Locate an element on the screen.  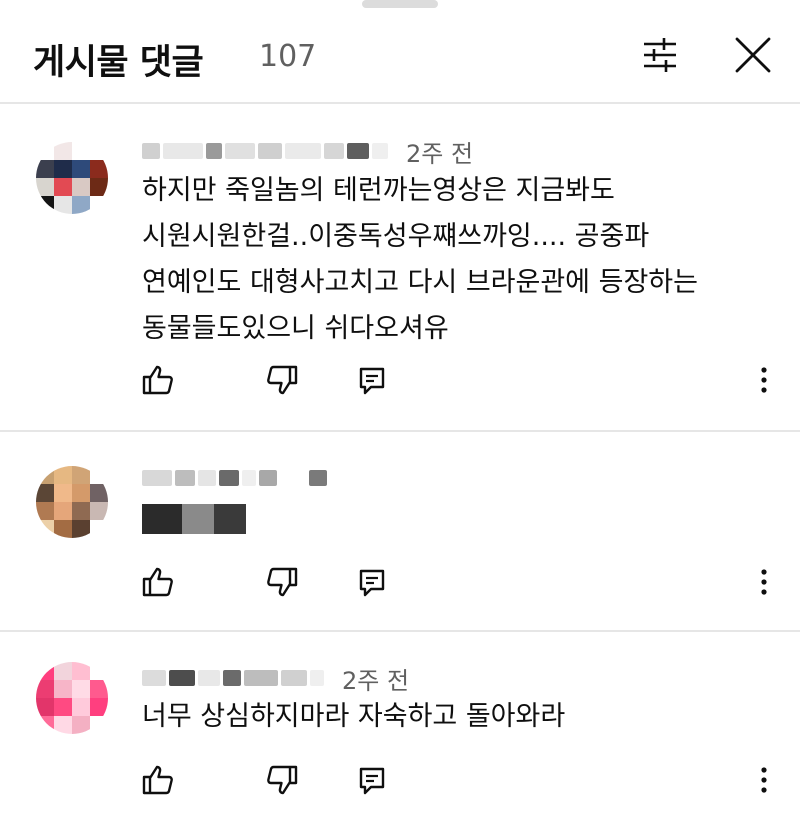
comment-meta is located at coordinates (243, 478).